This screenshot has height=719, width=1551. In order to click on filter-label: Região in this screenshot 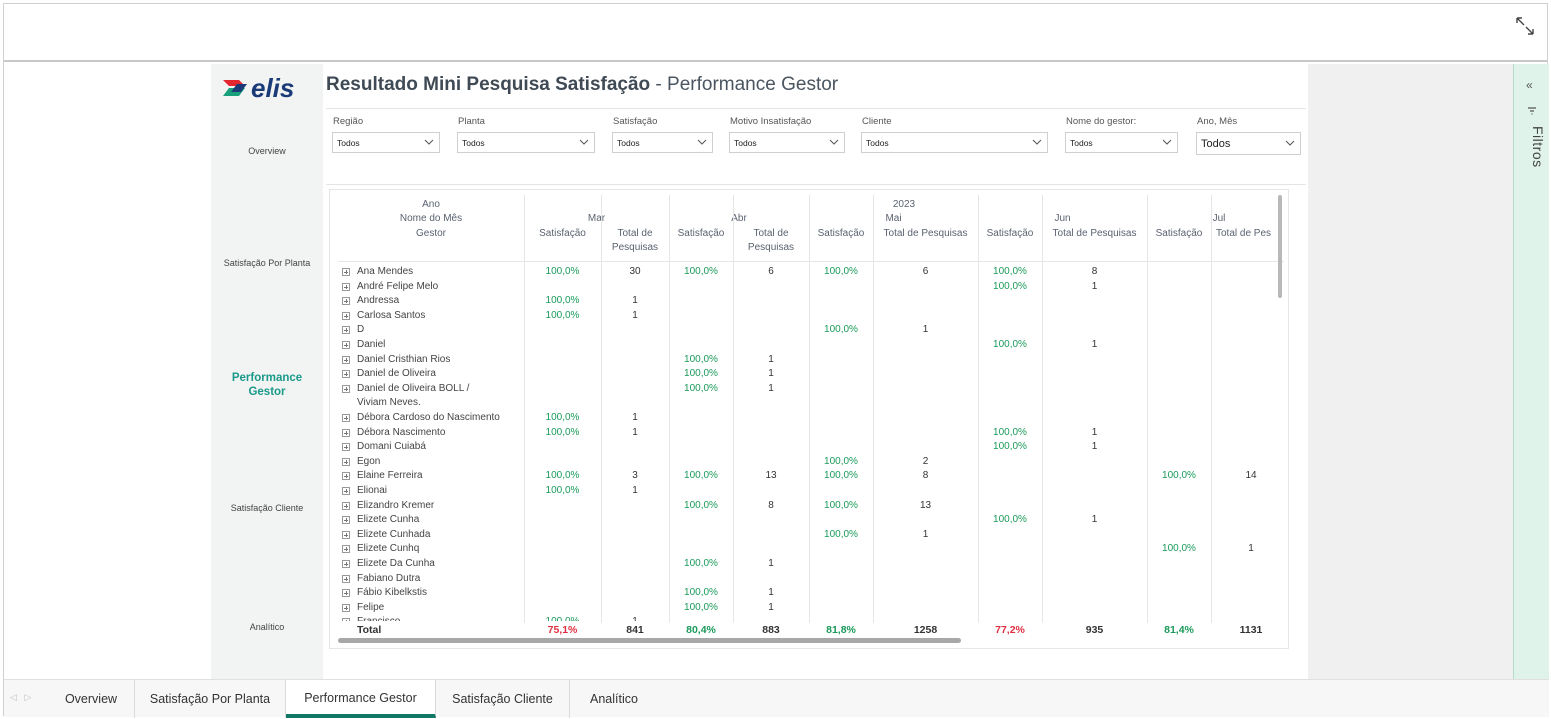, I will do `click(348, 121)`.